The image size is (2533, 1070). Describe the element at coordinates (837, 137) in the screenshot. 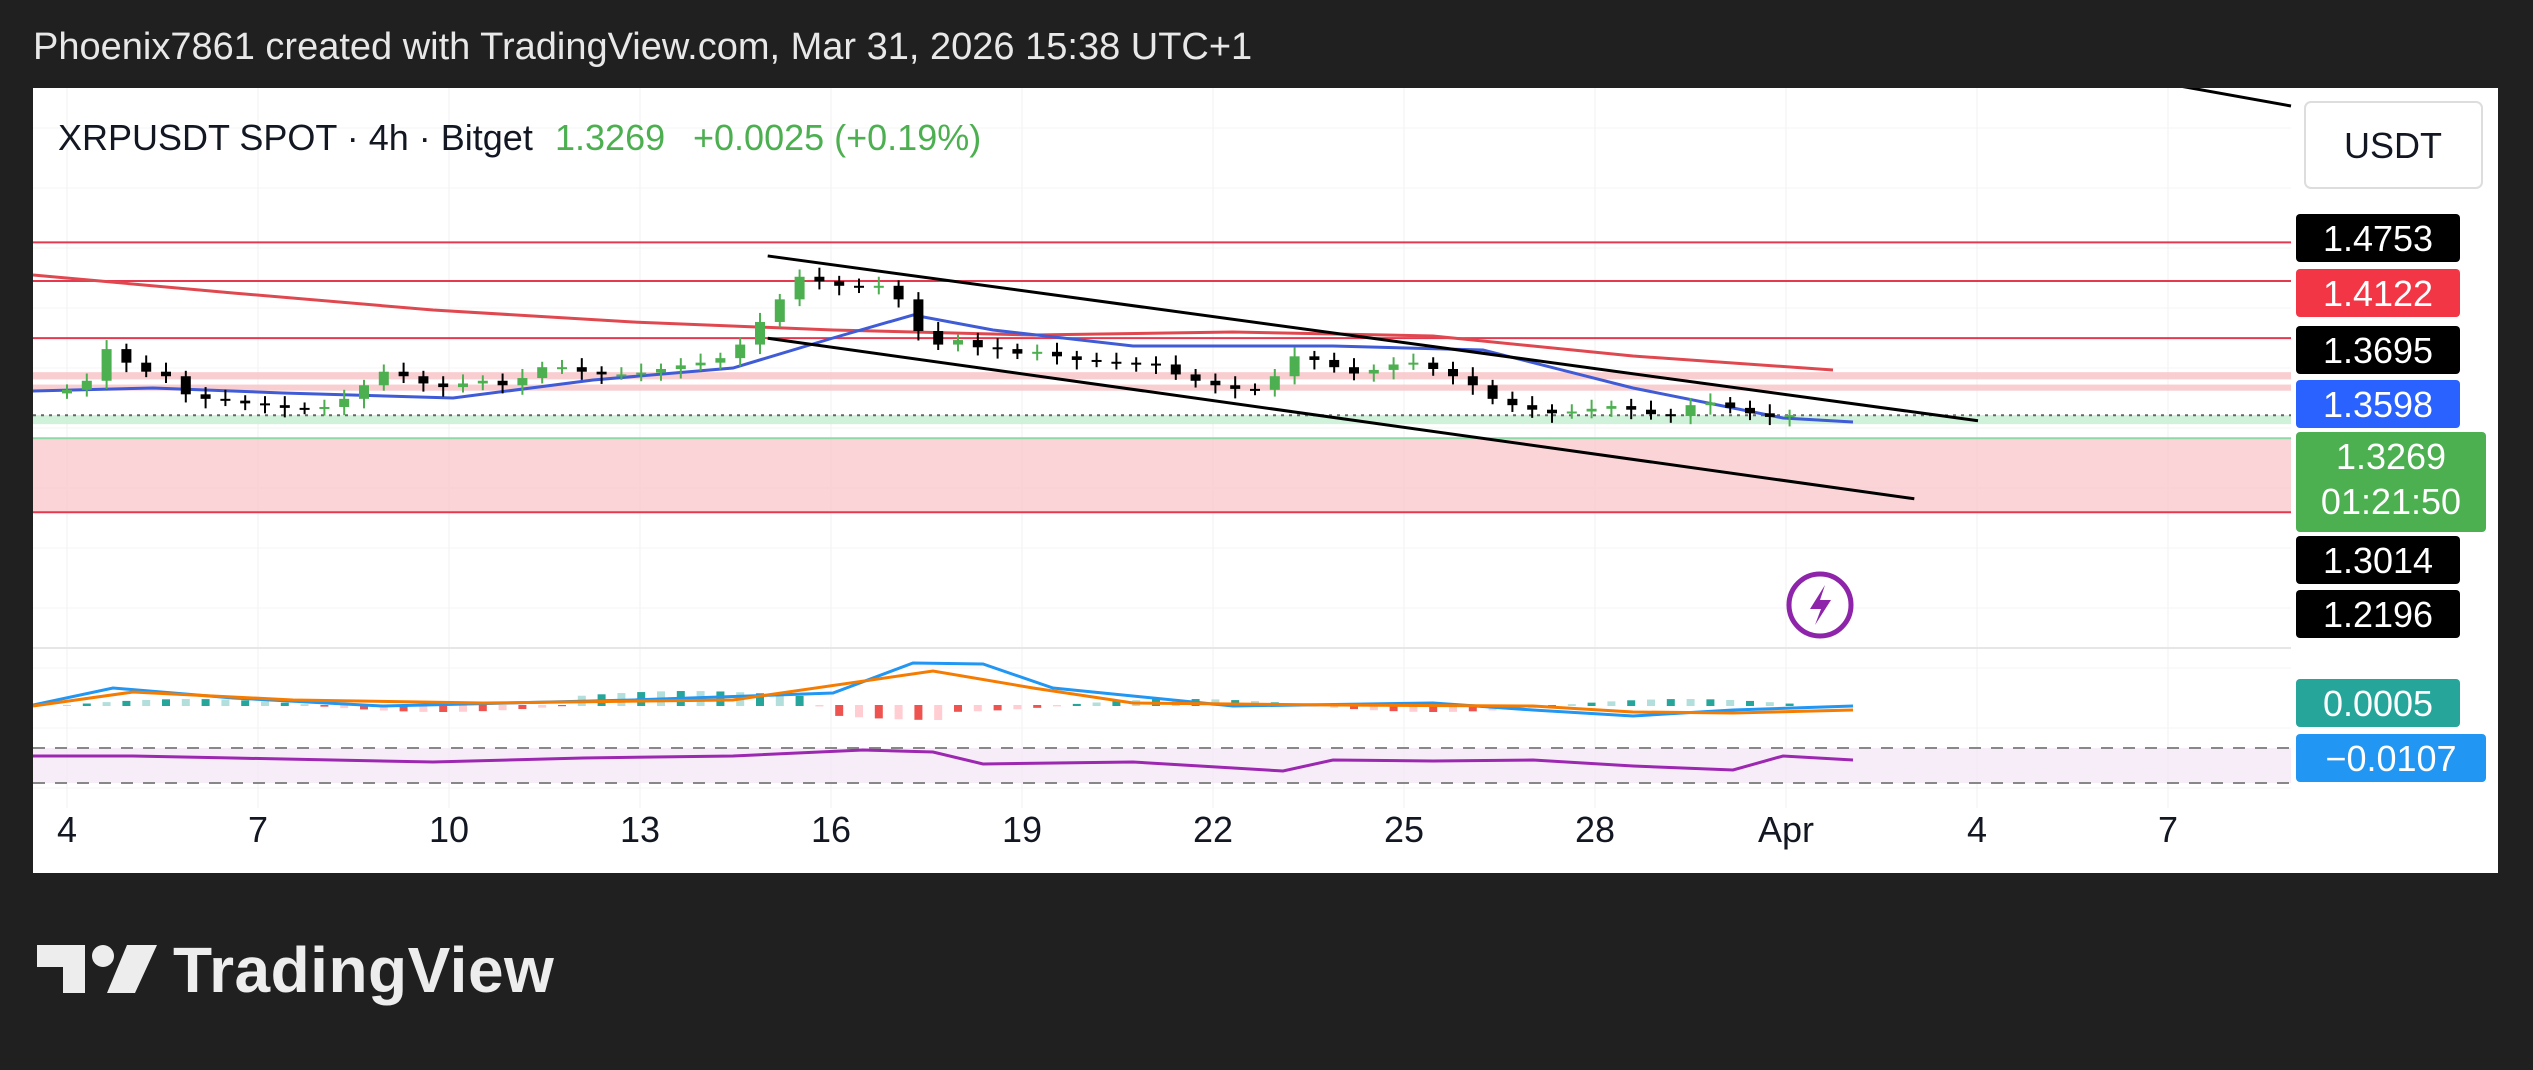

I see `legend-change: +0.0025 (+0.19%)` at that location.